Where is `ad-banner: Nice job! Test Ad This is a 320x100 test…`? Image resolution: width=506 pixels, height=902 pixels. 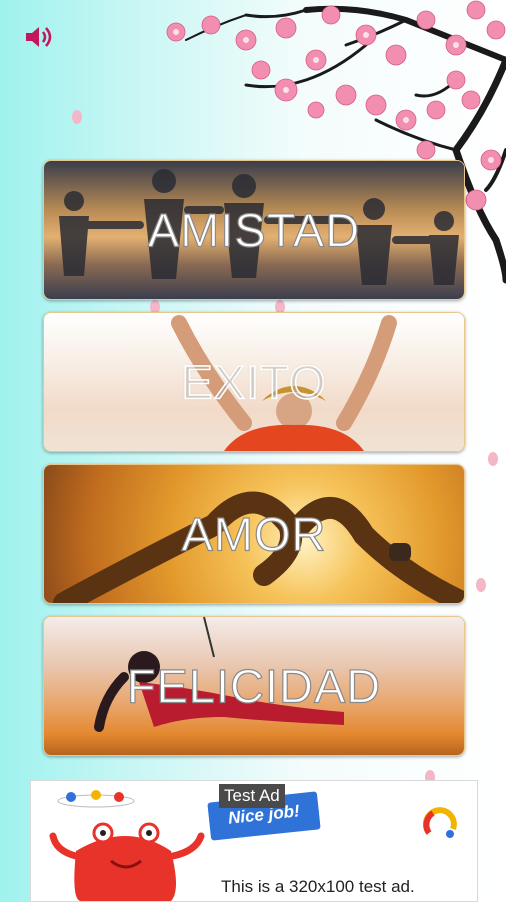 ad-banner: Nice job! Test Ad This is a 320x100 test… is located at coordinates (254, 841).